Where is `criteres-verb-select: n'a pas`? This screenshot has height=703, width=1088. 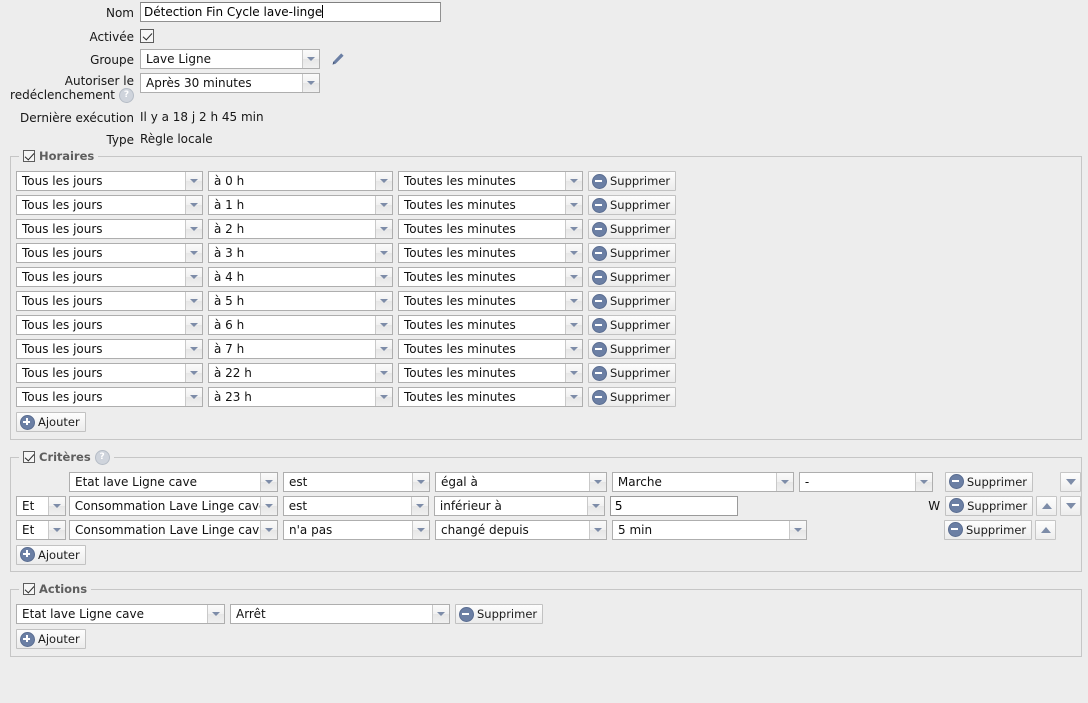 criteres-verb-select: n'a pas is located at coordinates (356, 529).